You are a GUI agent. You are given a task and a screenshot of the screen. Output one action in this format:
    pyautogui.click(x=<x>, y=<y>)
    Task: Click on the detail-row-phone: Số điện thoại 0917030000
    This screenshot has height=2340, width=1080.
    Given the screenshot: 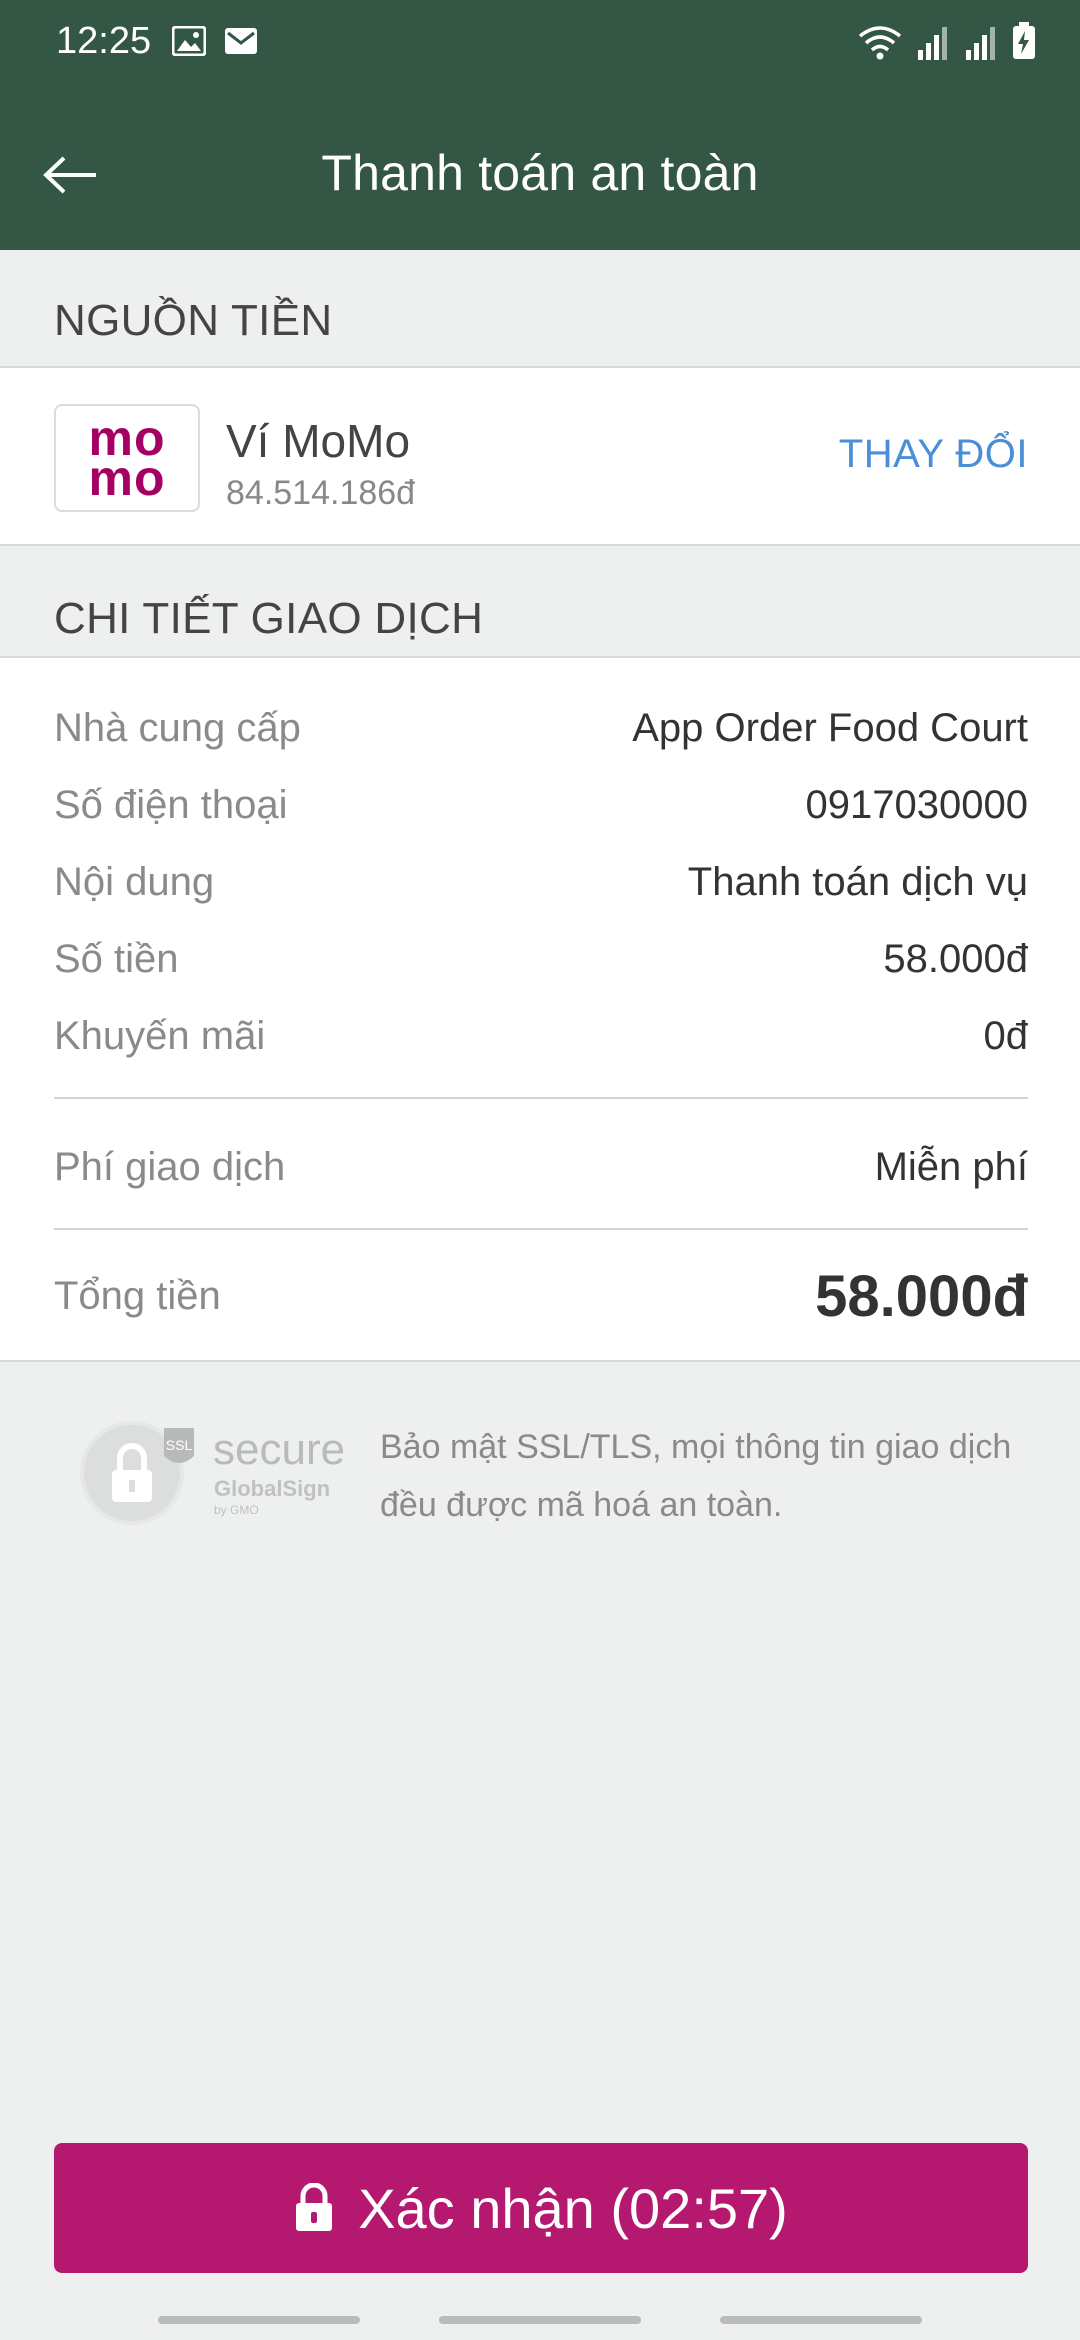 What is the action you would take?
    pyautogui.click(x=541, y=805)
    